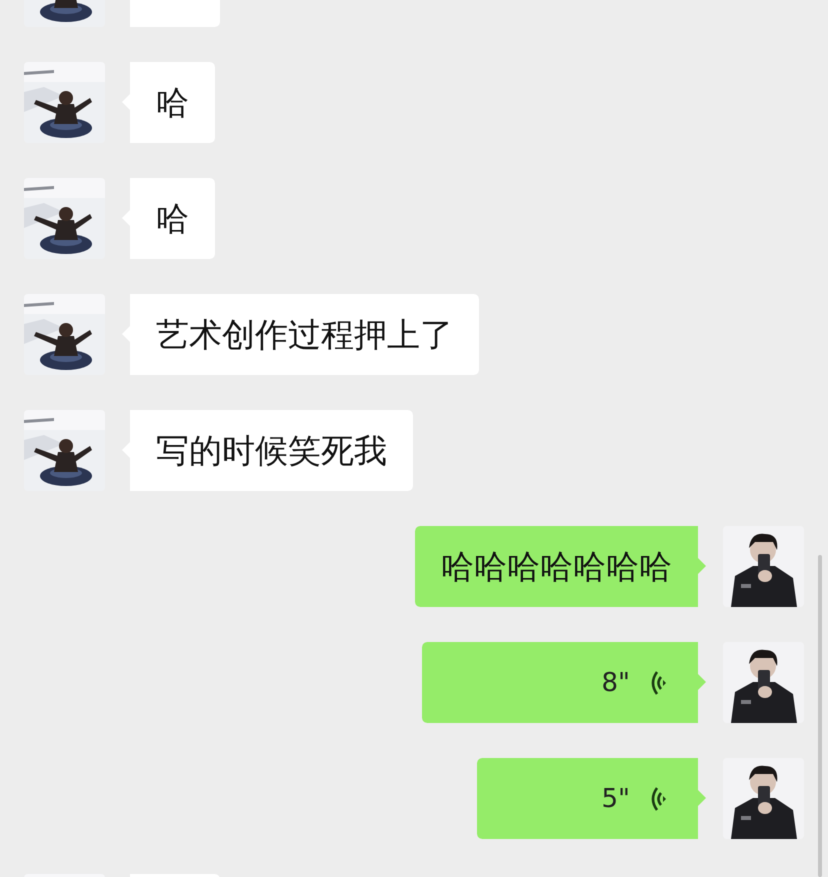 Image resolution: width=828 pixels, height=877 pixels. I want to click on message-bubble: 艺术创作过程押上了, so click(300, 334).